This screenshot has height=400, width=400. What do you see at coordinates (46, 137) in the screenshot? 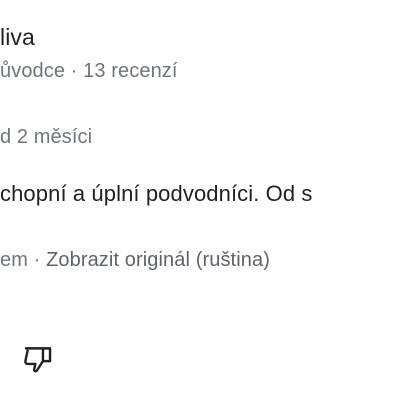
I see `review-date: d 2 měsíci` at bounding box center [46, 137].